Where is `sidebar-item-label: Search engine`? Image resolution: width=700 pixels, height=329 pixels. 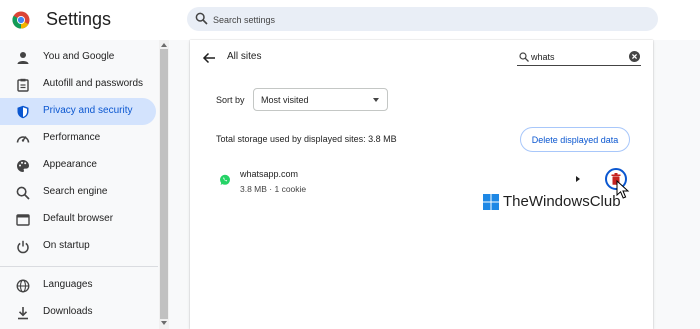 sidebar-item-label: Search engine is located at coordinates (75, 191).